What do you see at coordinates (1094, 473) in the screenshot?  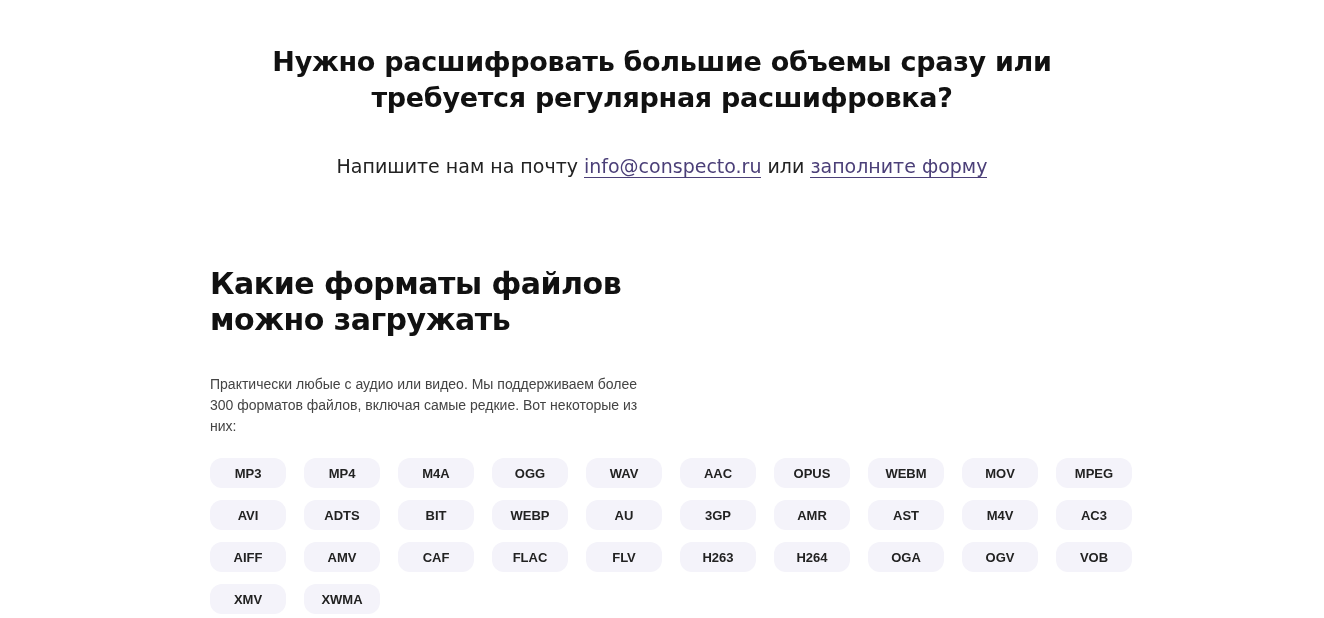 I see `format-tag: MPEG` at bounding box center [1094, 473].